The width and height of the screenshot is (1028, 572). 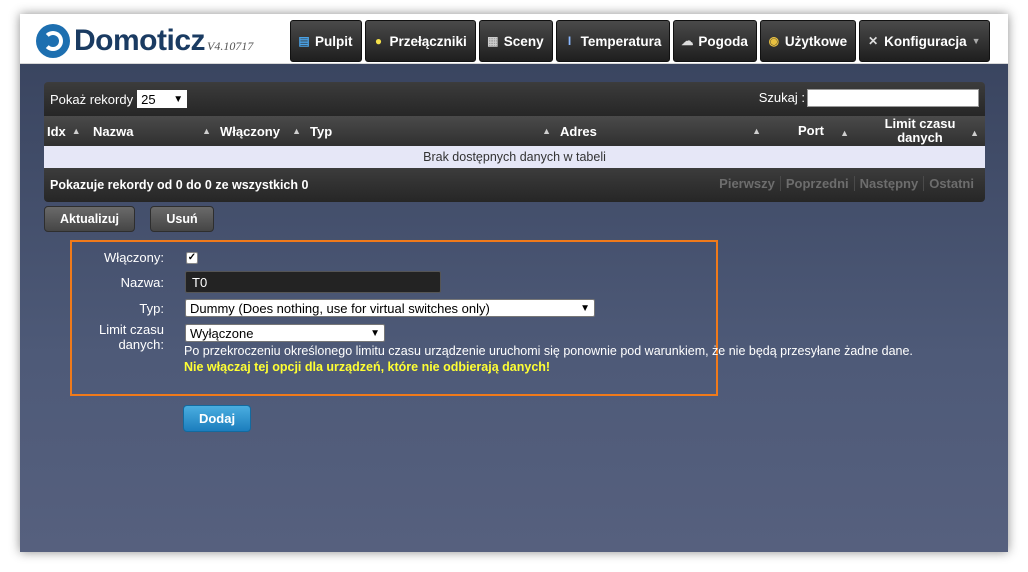 What do you see at coordinates (217, 418) in the screenshot?
I see `add-button: Dodaj` at bounding box center [217, 418].